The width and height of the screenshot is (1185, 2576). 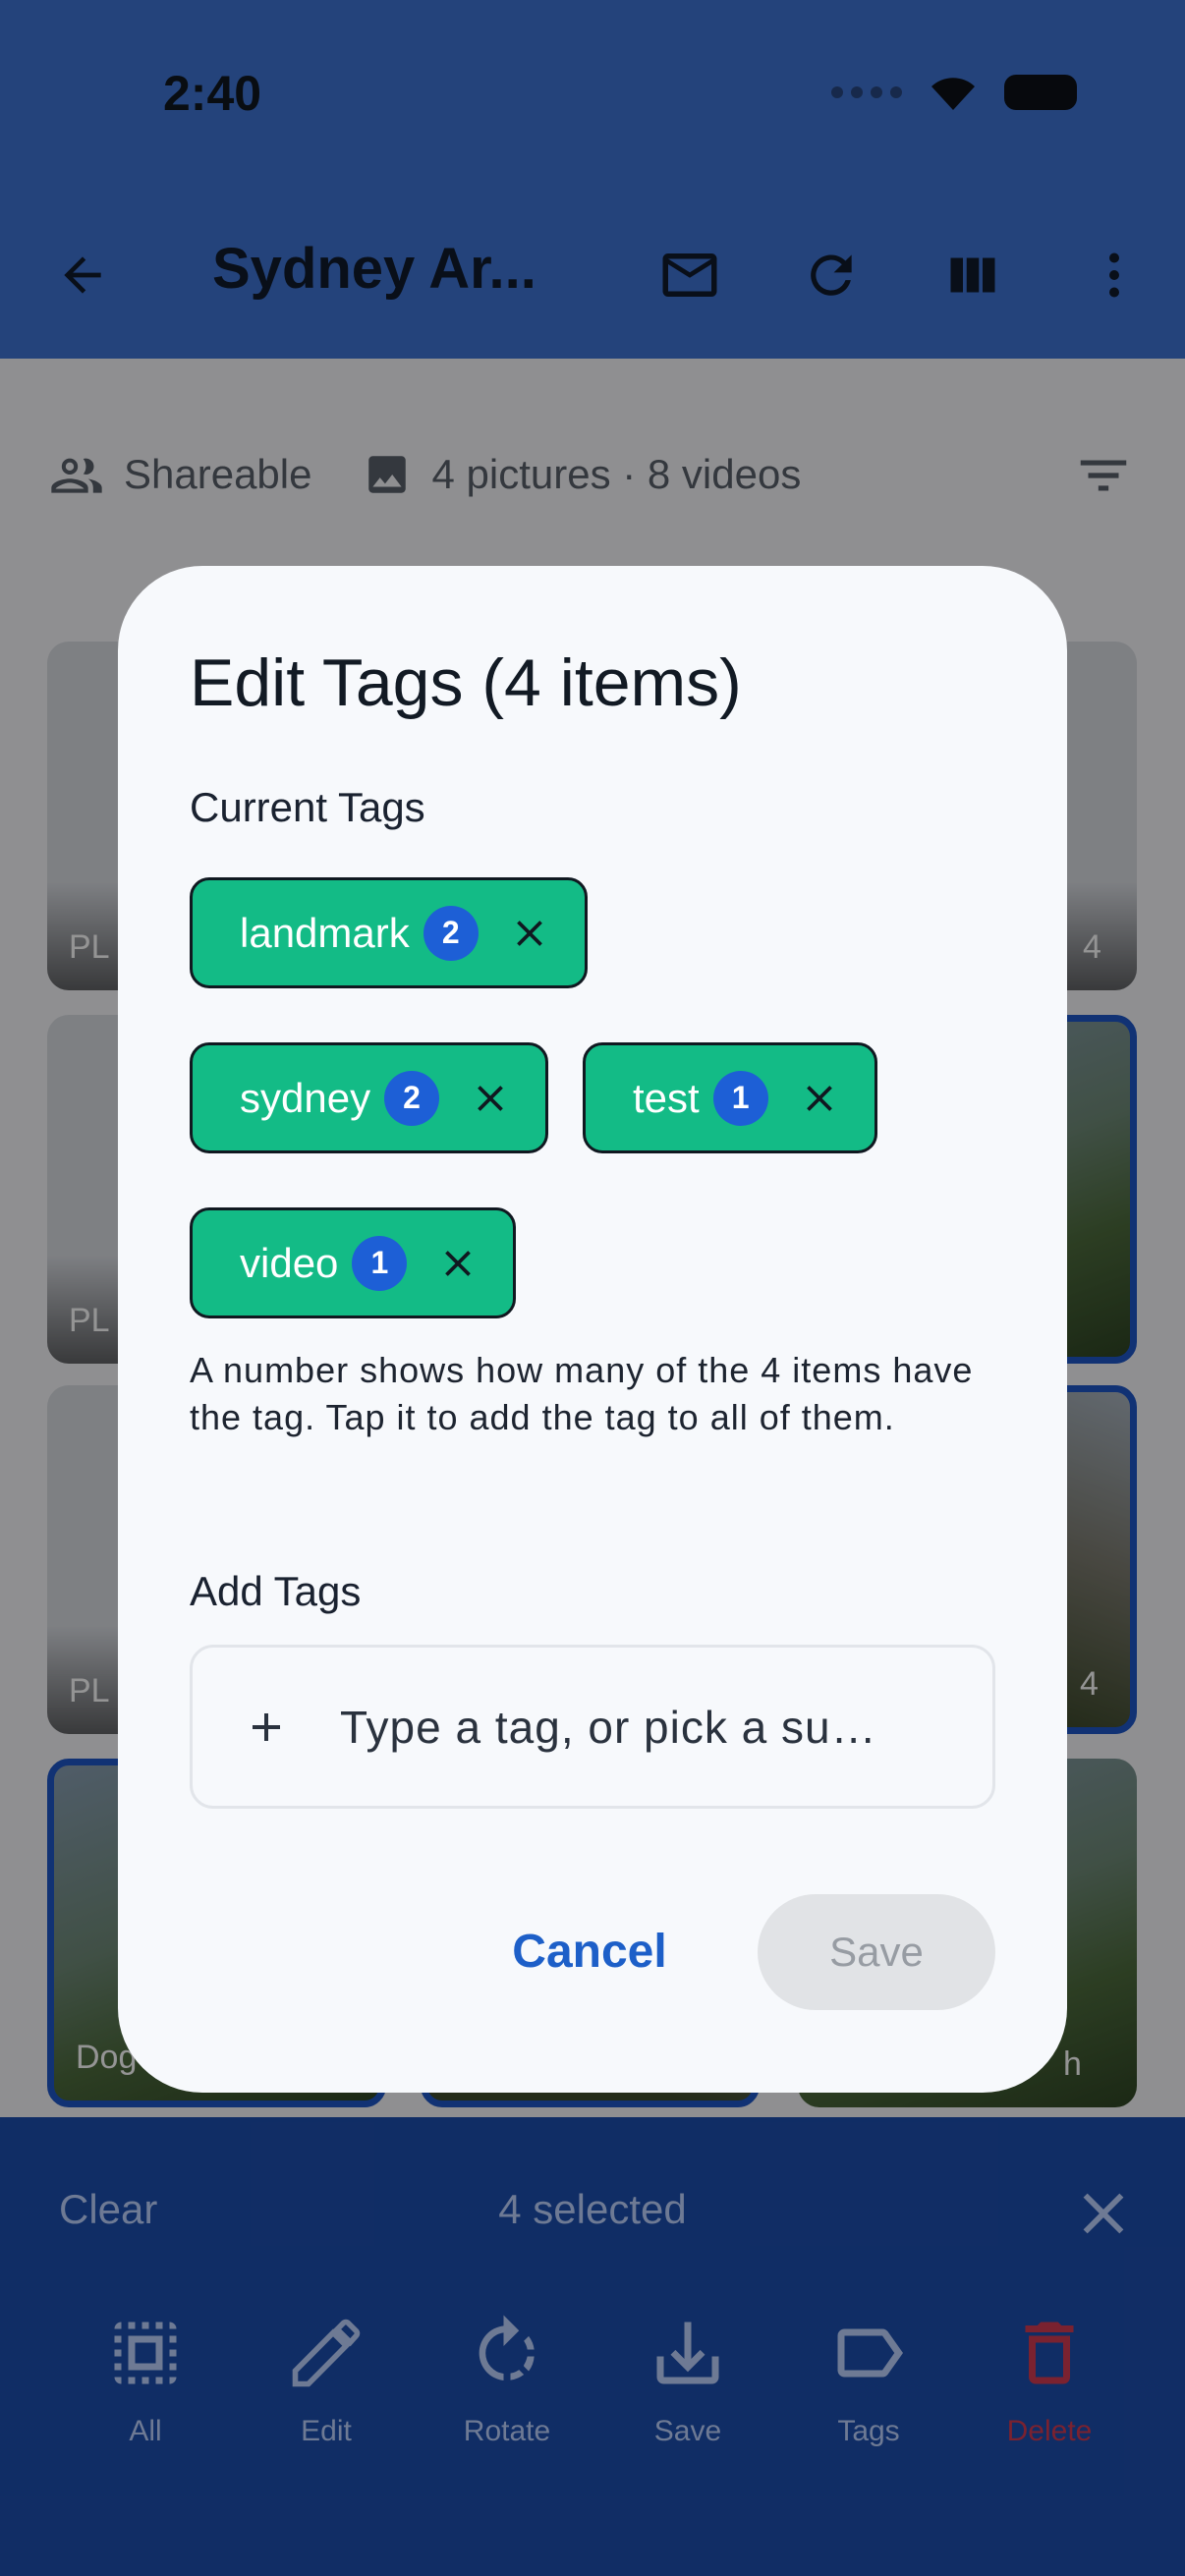 I want to click on action-label: Rotate, so click(x=507, y=2431).